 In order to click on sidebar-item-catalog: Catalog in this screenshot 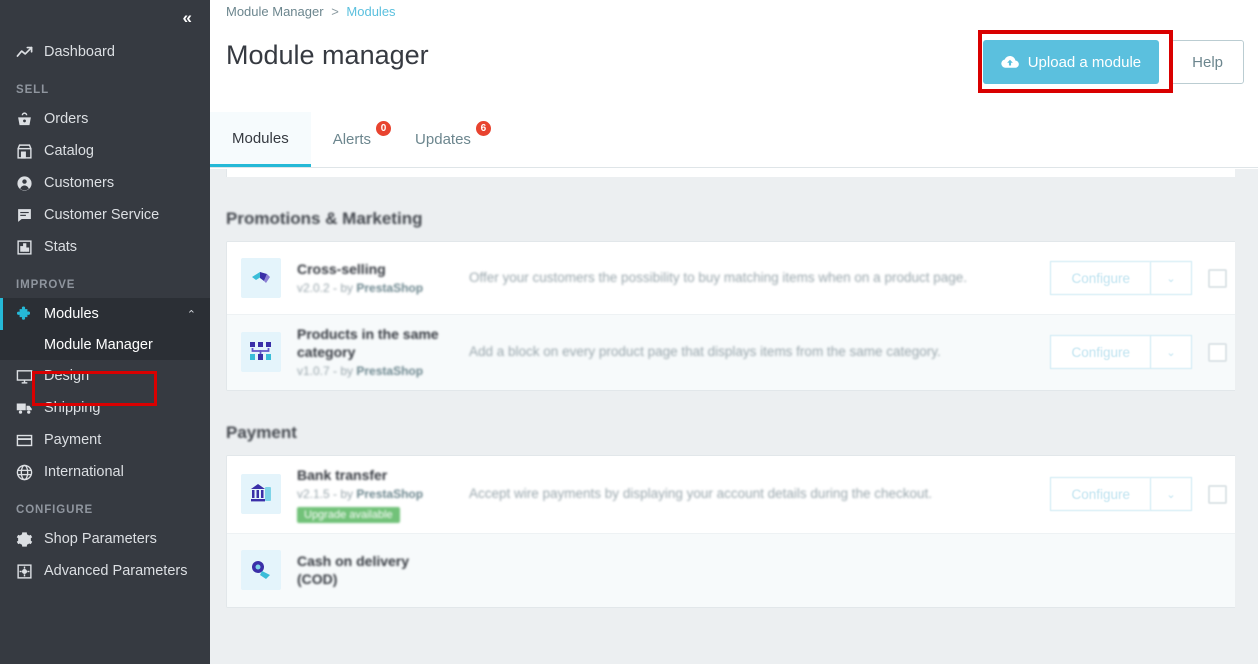, I will do `click(105, 151)`.